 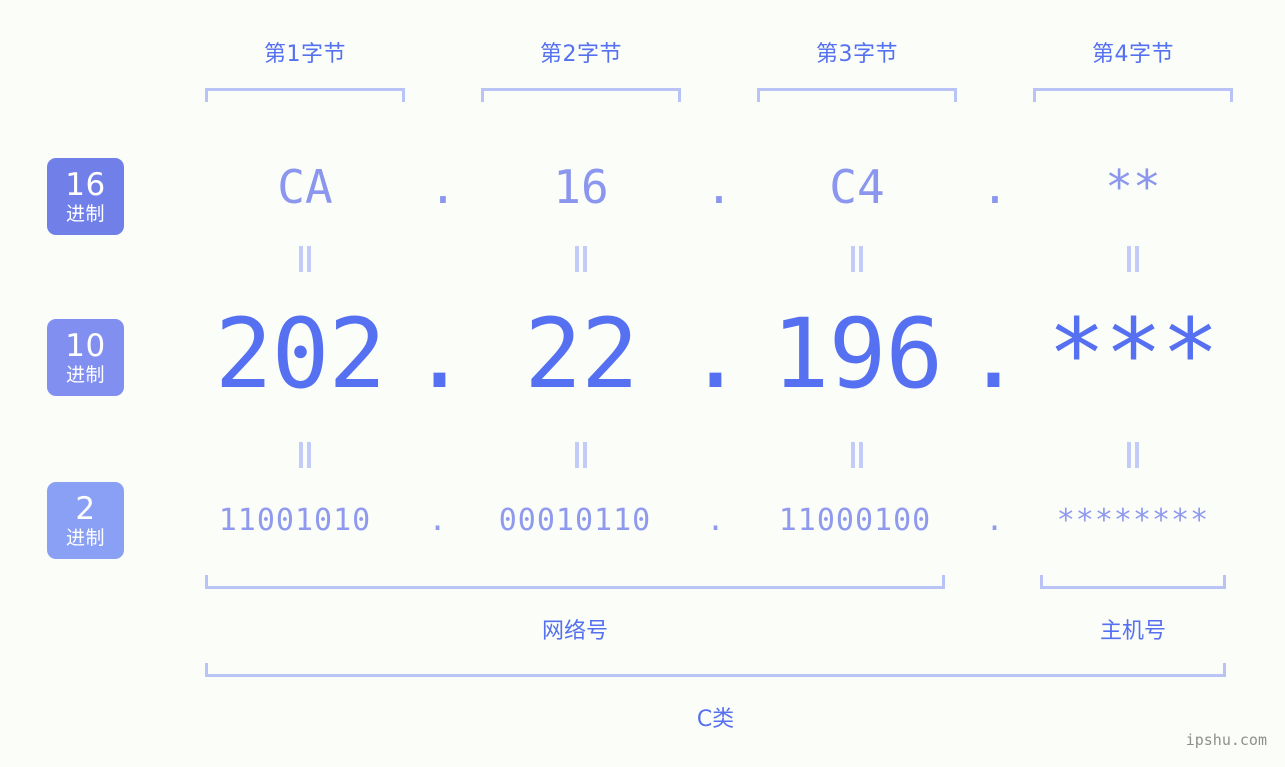 What do you see at coordinates (574, 631) in the screenshot?
I see `network-portion-label: 网络号` at bounding box center [574, 631].